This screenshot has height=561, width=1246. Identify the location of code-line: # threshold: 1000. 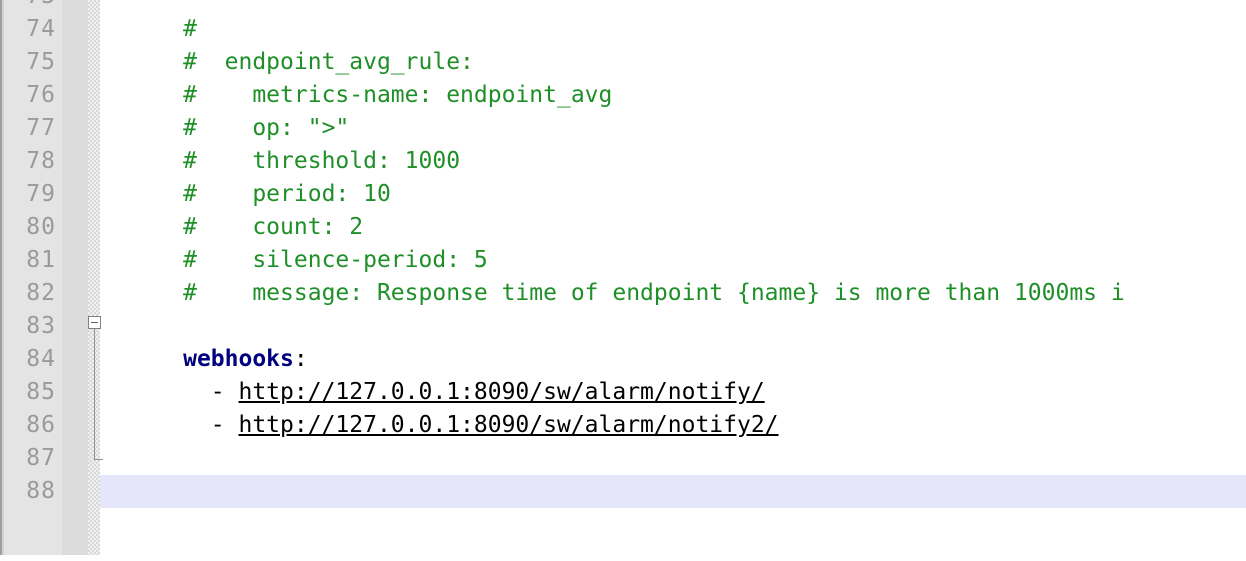
(673, 143).